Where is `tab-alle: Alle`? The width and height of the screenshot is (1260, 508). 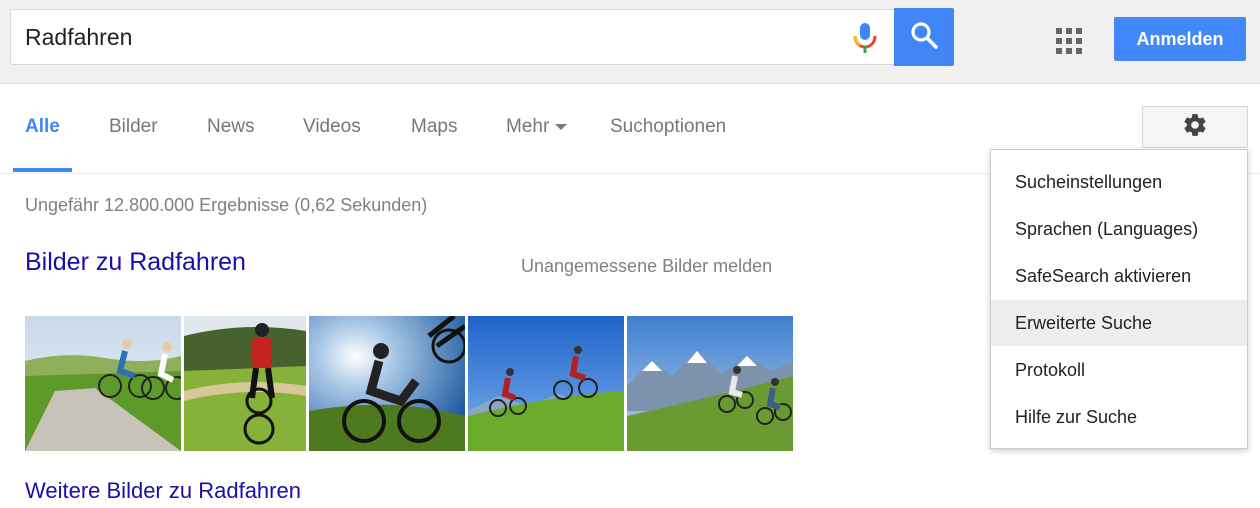
tab-alle: Alle is located at coordinates (42, 128).